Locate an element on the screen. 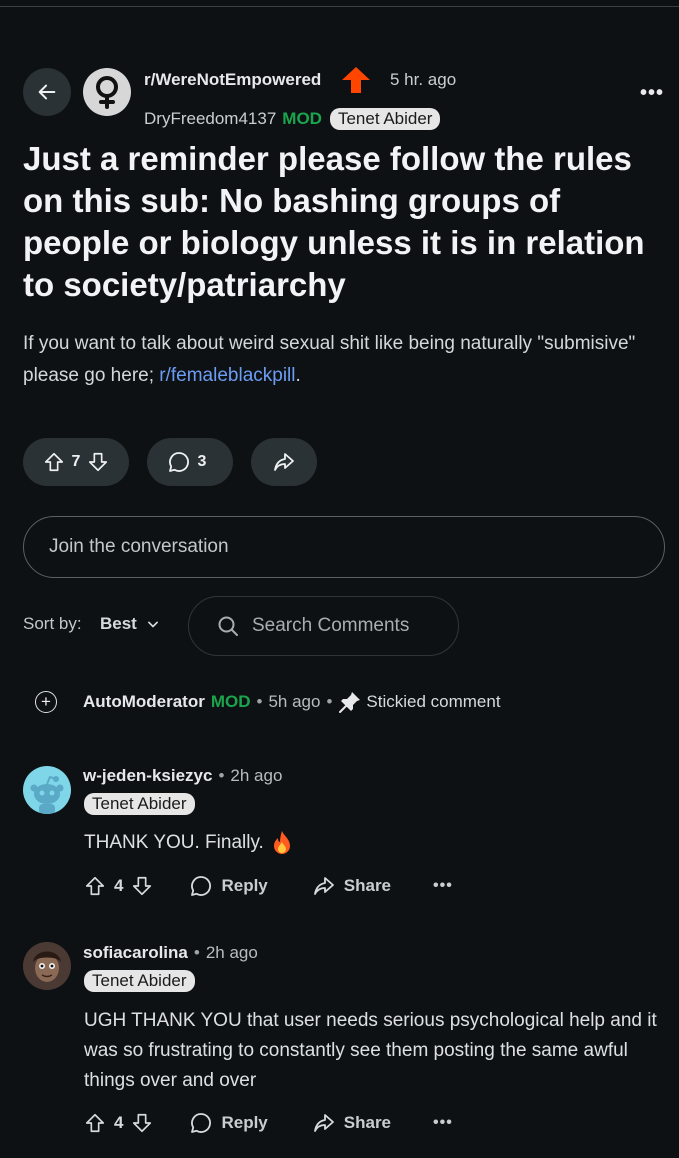 This screenshot has width=679, height=1158. search-placeholder: Search Comments is located at coordinates (331, 625).